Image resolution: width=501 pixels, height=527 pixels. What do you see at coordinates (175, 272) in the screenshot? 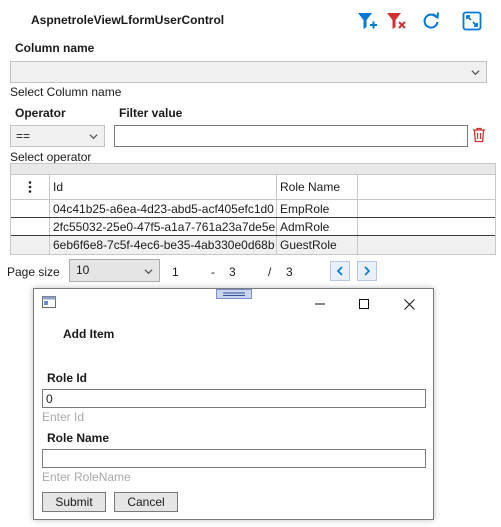
I see `page-range-start: 1` at bounding box center [175, 272].